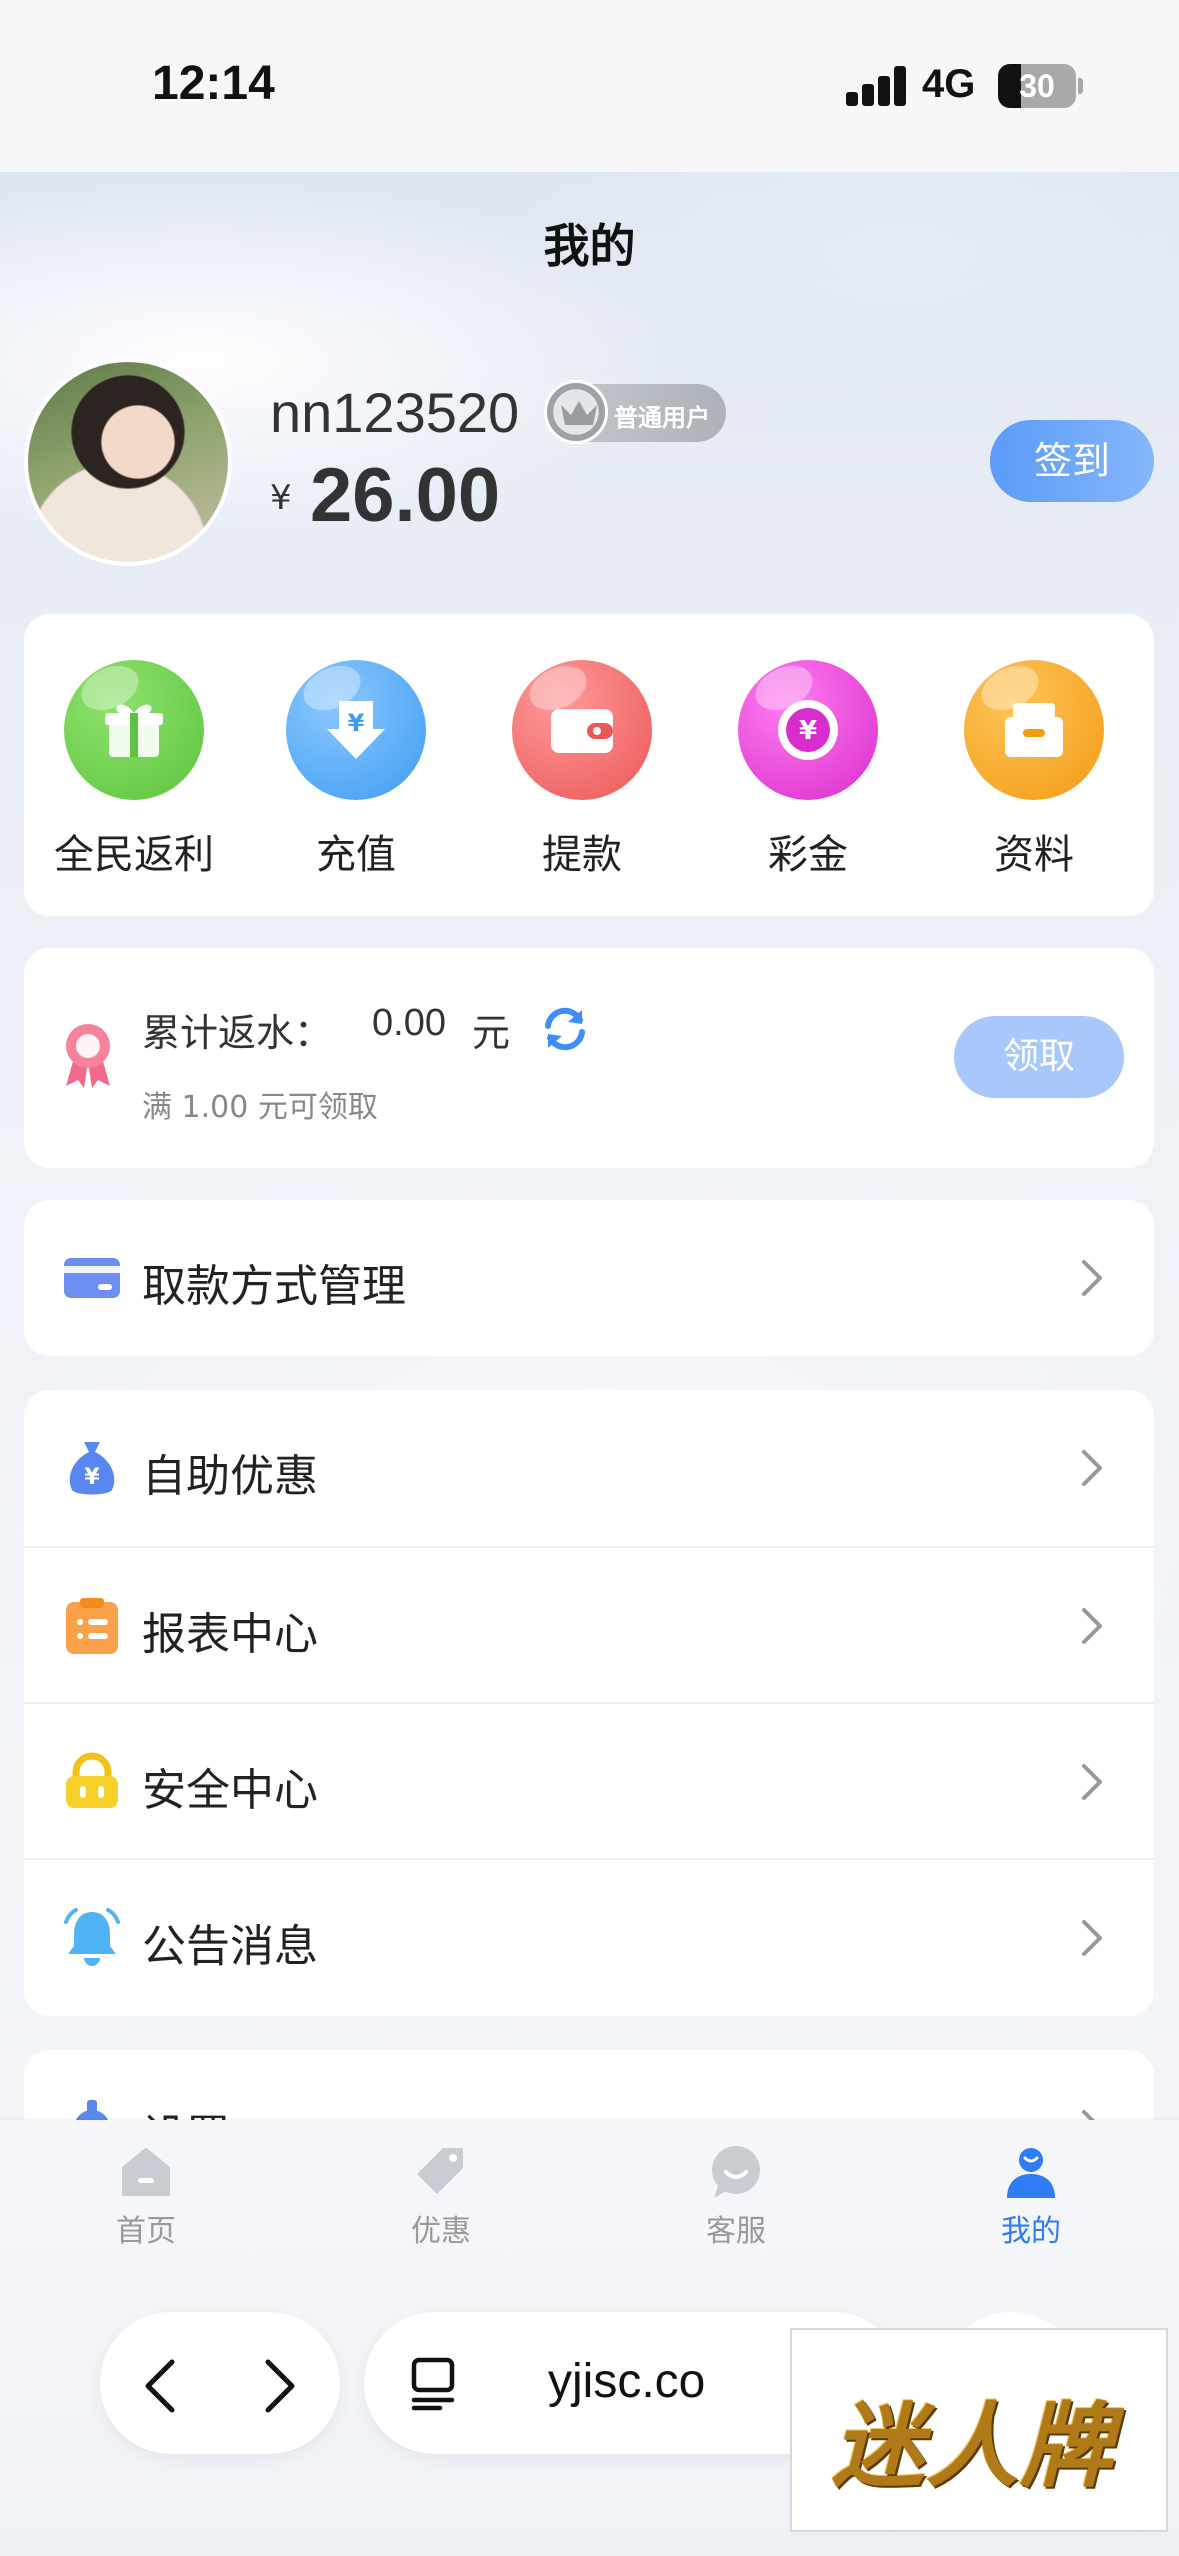 This screenshot has width=1179, height=2556. What do you see at coordinates (736, 2172) in the screenshot?
I see `chat-icon` at bounding box center [736, 2172].